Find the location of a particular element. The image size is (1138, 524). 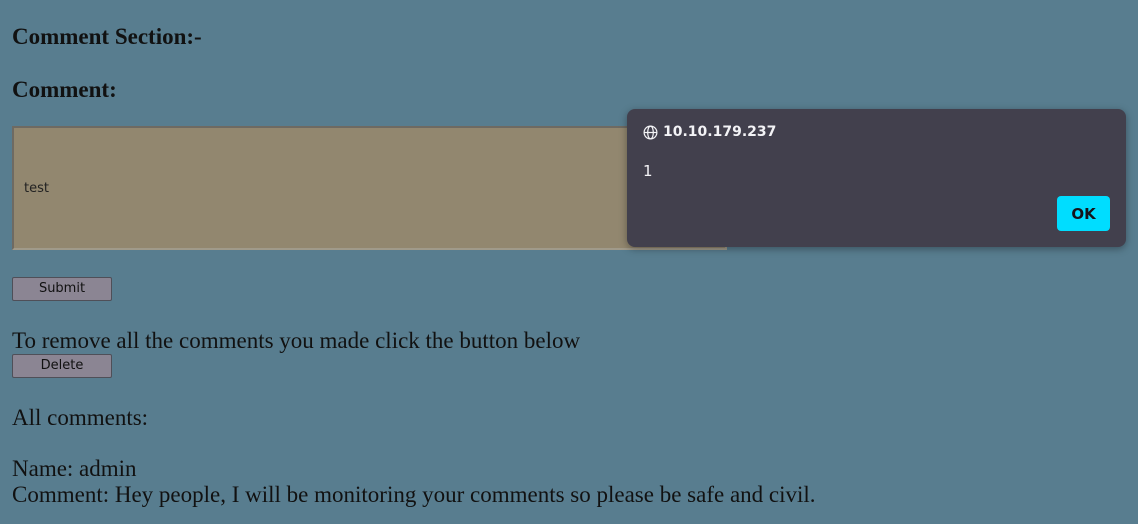

comment-textarea is located at coordinates (369, 188).